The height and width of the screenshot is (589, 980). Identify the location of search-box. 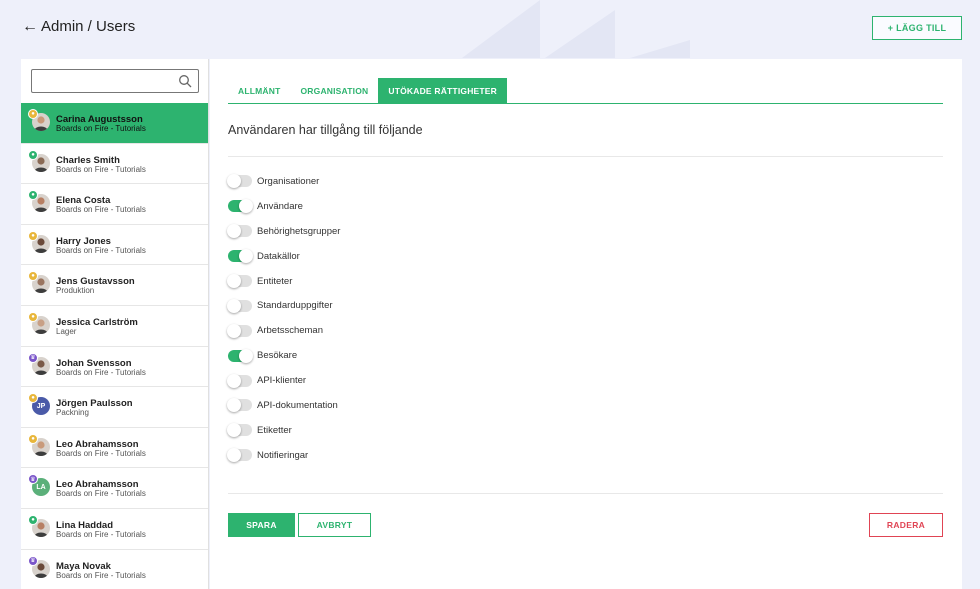
(115, 81).